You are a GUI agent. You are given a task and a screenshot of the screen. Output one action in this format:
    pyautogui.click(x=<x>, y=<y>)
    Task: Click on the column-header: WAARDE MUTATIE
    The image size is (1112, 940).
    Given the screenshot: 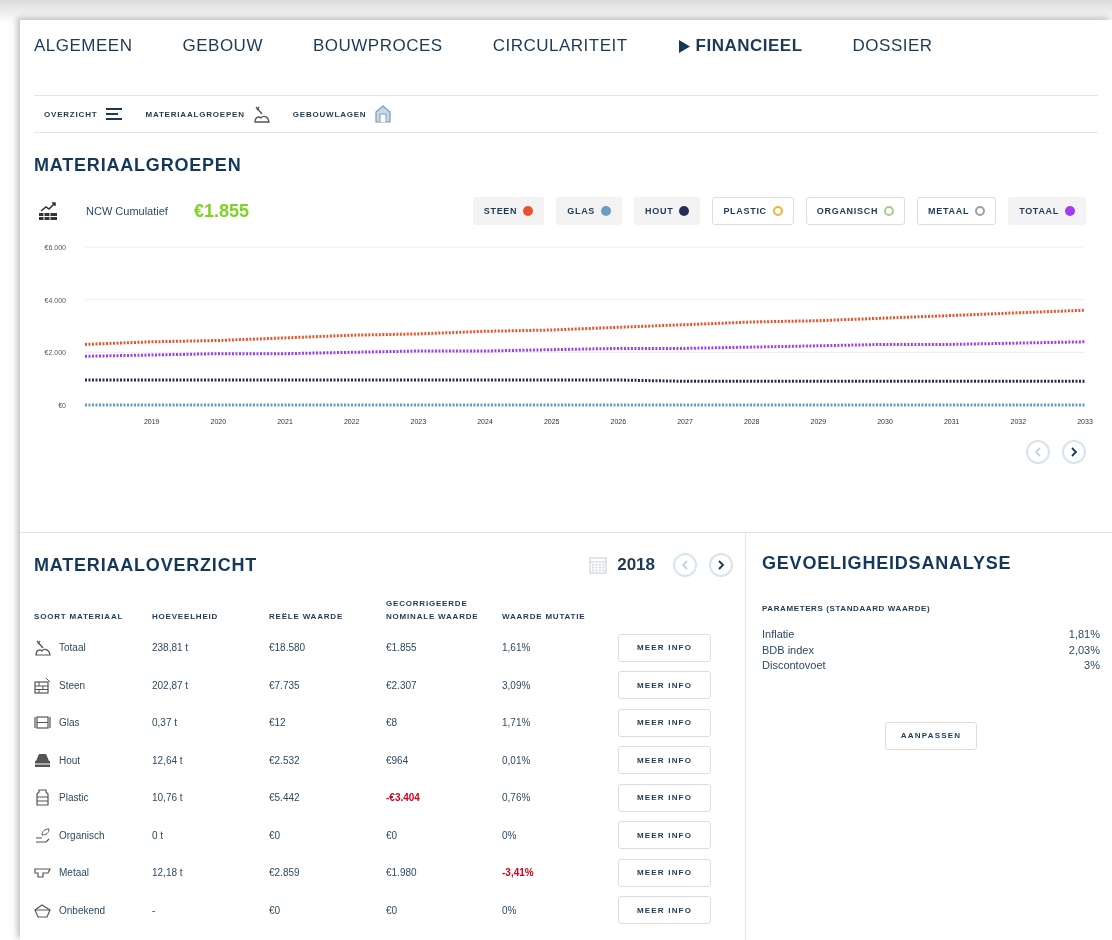 What is the action you would take?
    pyautogui.click(x=544, y=616)
    